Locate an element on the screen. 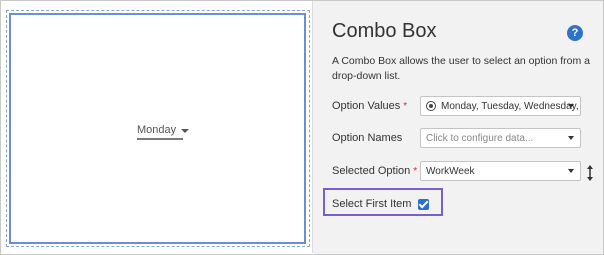 The image size is (604, 255). option-values-label-text: Option Values is located at coordinates (366, 106).